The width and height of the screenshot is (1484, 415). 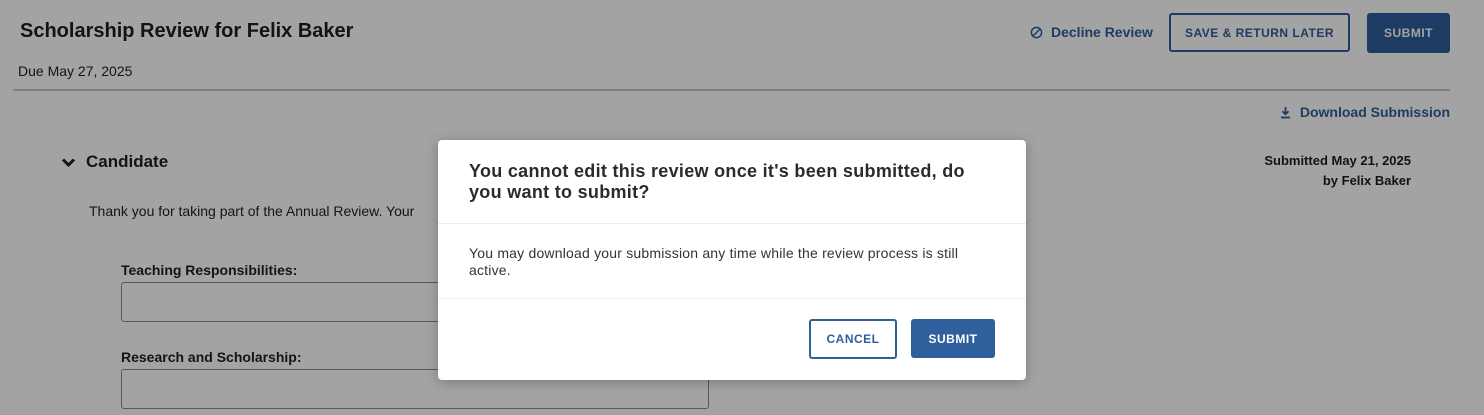 What do you see at coordinates (732, 223) in the screenshot?
I see `dialog-divider` at bounding box center [732, 223].